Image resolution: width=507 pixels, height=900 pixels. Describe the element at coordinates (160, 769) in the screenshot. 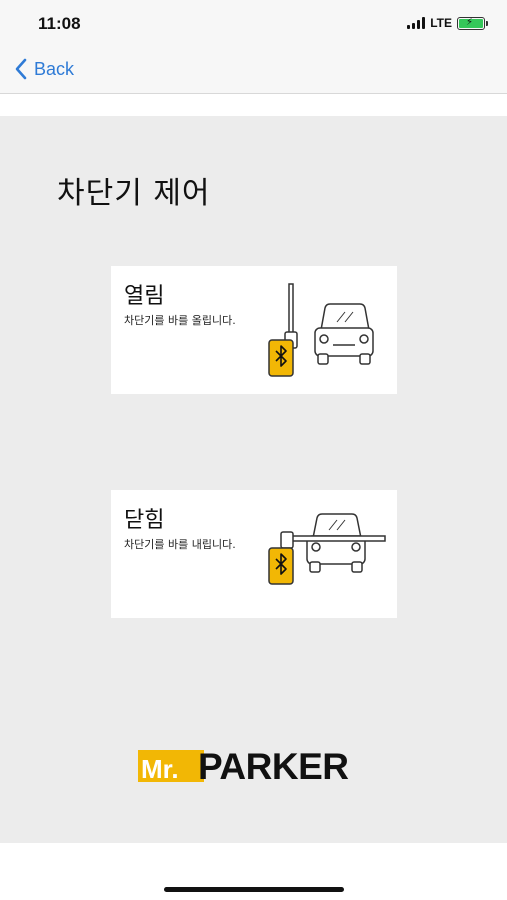

I see `logo-prefix: Mr.` at that location.